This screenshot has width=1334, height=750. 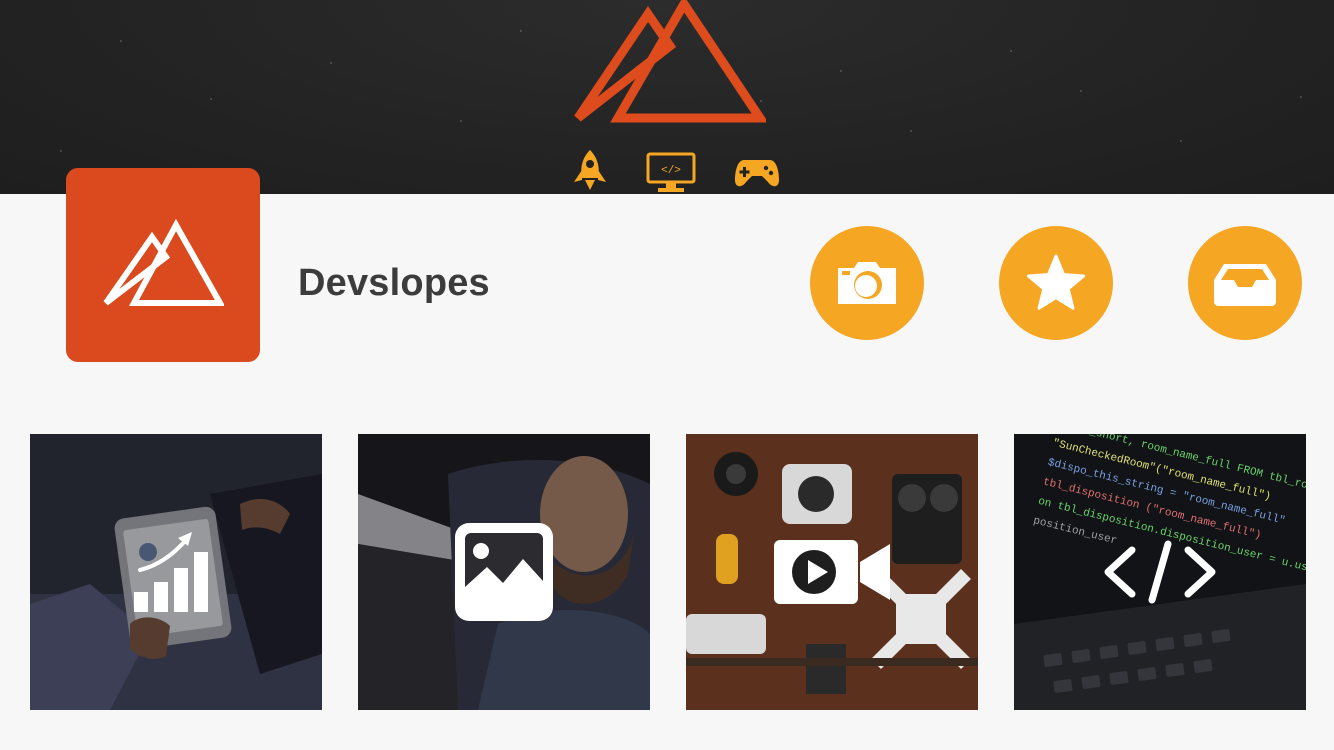 I want to click on favorites-button, so click(x=1056, y=283).